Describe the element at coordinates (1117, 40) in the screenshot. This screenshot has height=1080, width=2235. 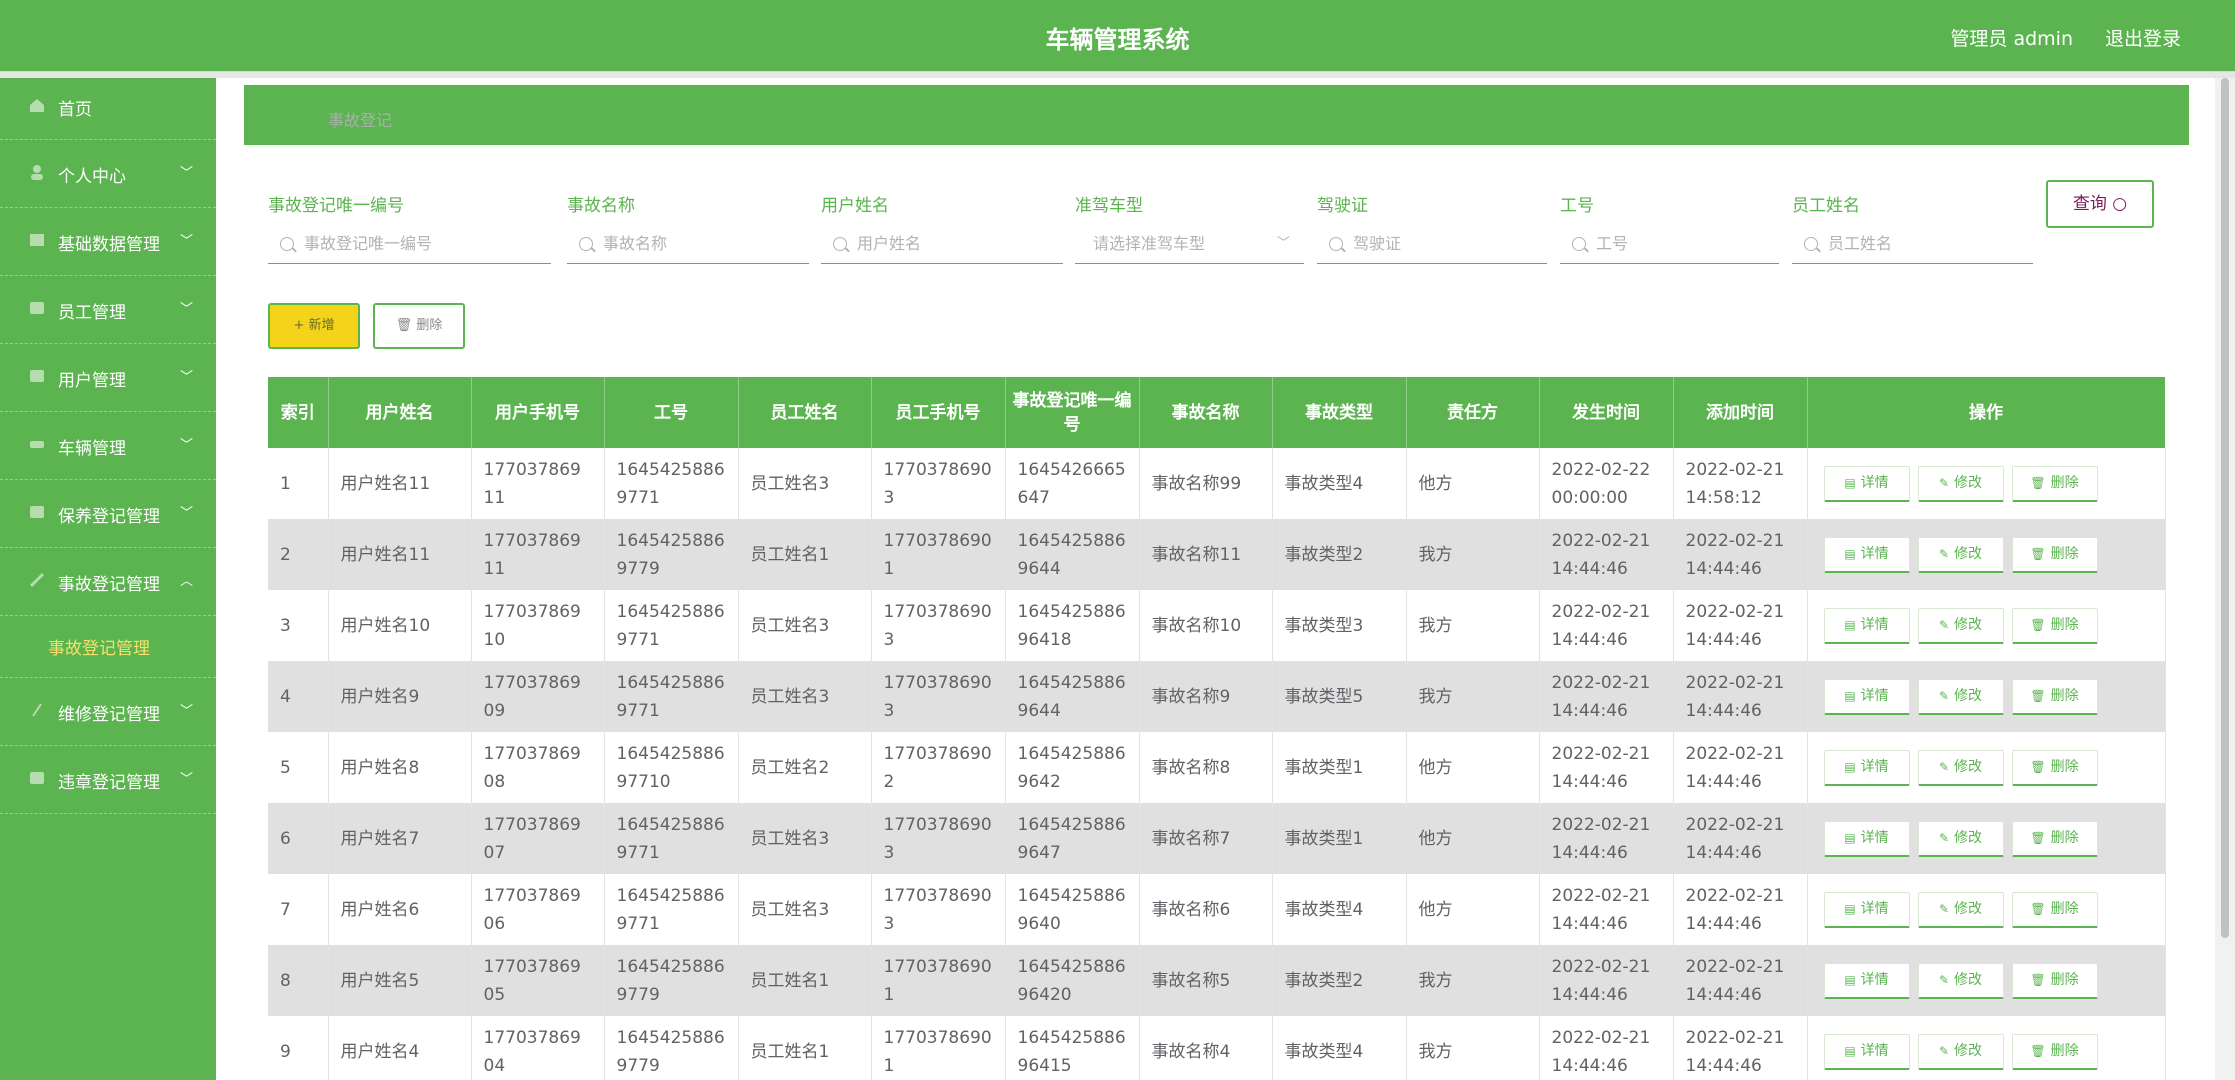
I see `app-title: 车辆管理系统` at that location.